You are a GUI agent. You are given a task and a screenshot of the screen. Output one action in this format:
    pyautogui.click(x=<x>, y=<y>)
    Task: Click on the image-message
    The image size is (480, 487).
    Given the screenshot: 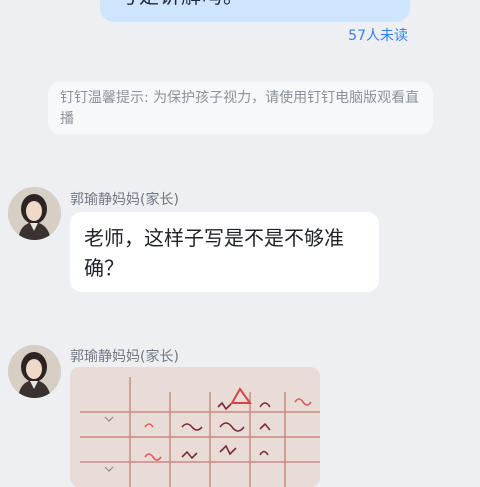 What is the action you would take?
    pyautogui.click(x=195, y=427)
    